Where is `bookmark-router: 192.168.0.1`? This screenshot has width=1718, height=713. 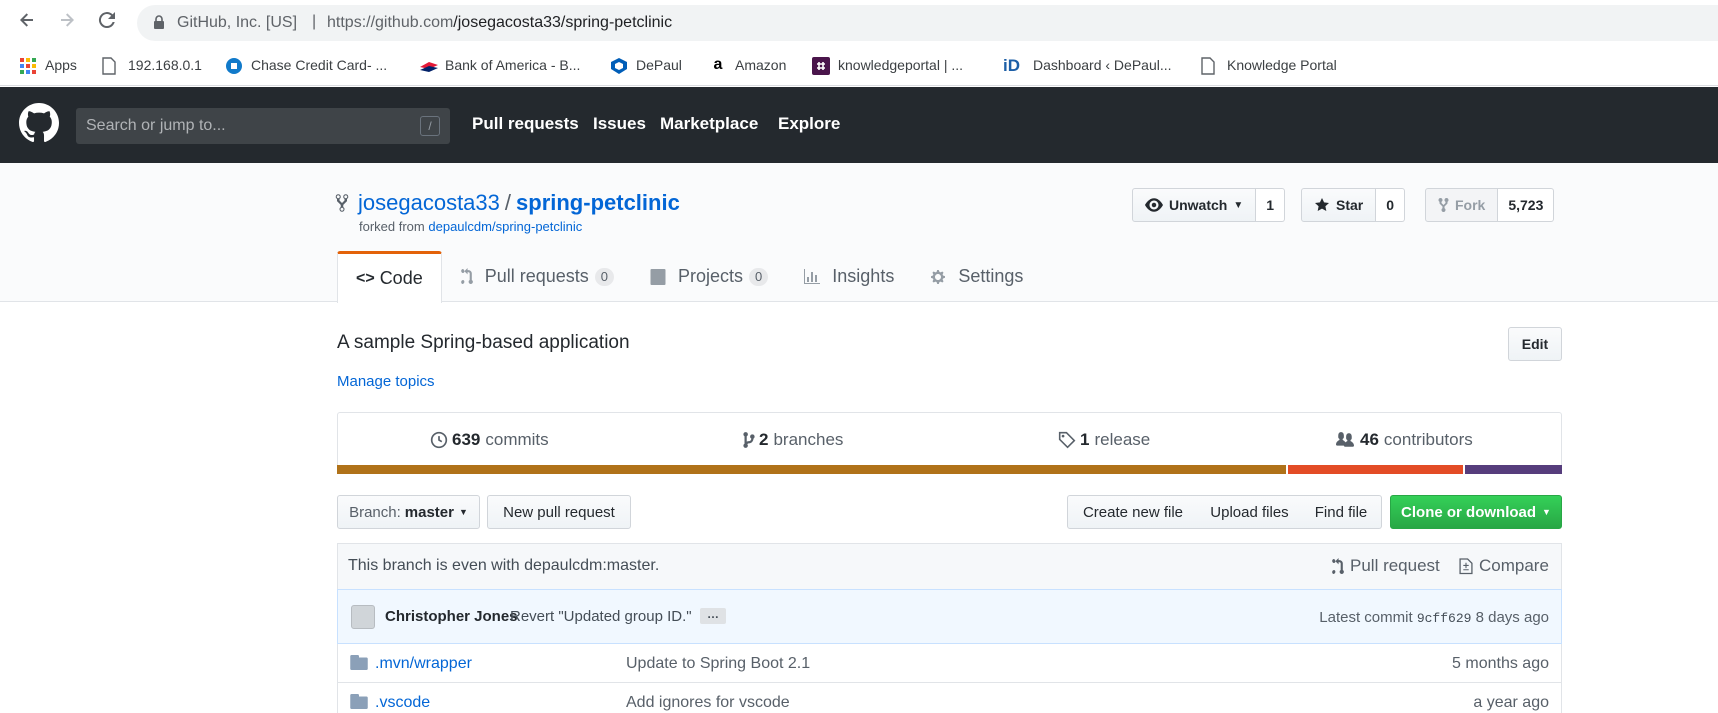
bookmark-router: 192.168.0.1 is located at coordinates (152, 65).